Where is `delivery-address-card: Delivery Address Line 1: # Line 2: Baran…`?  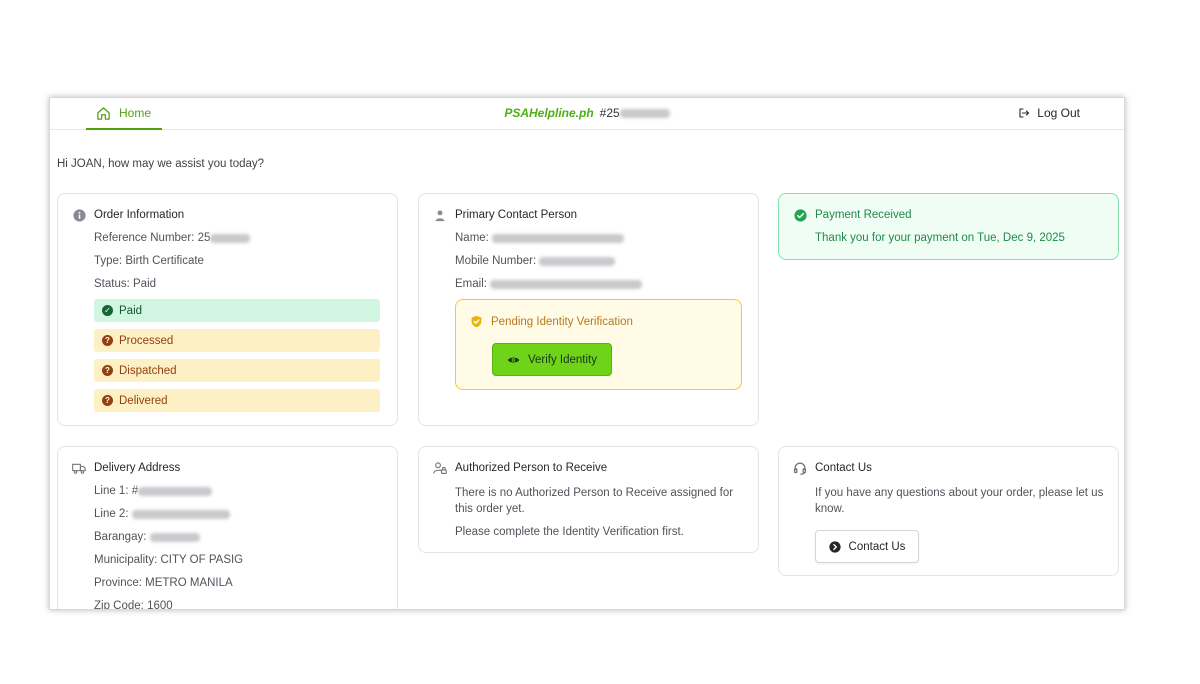 delivery-address-card: Delivery Address Line 1: # Line 2: Baran… is located at coordinates (227, 528).